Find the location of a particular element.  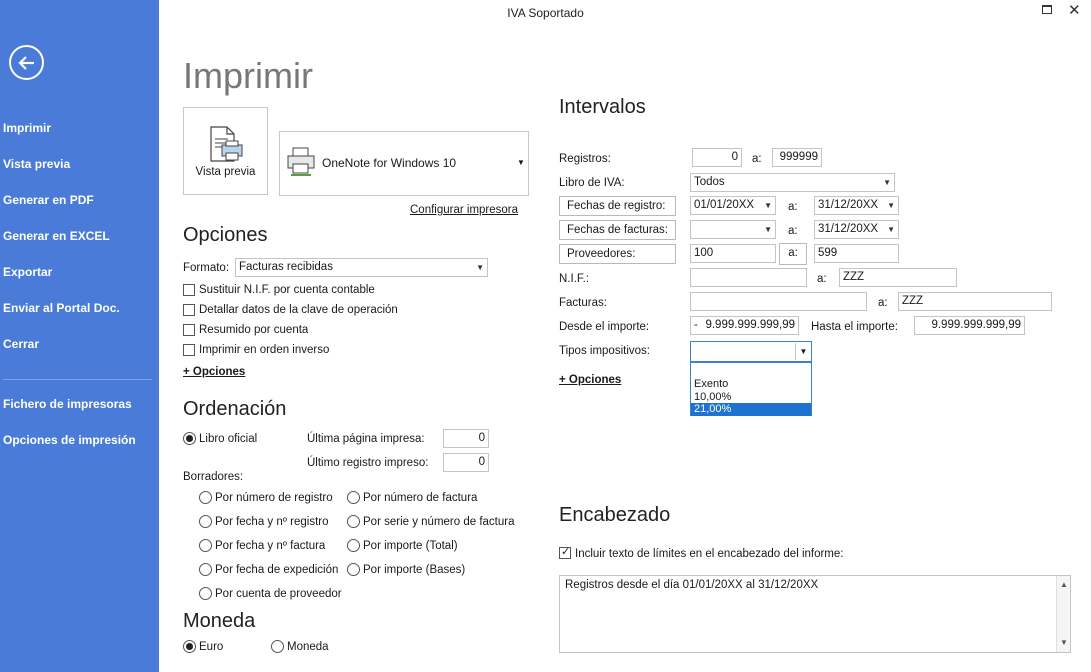

radio-num-factura is located at coordinates (353, 497).